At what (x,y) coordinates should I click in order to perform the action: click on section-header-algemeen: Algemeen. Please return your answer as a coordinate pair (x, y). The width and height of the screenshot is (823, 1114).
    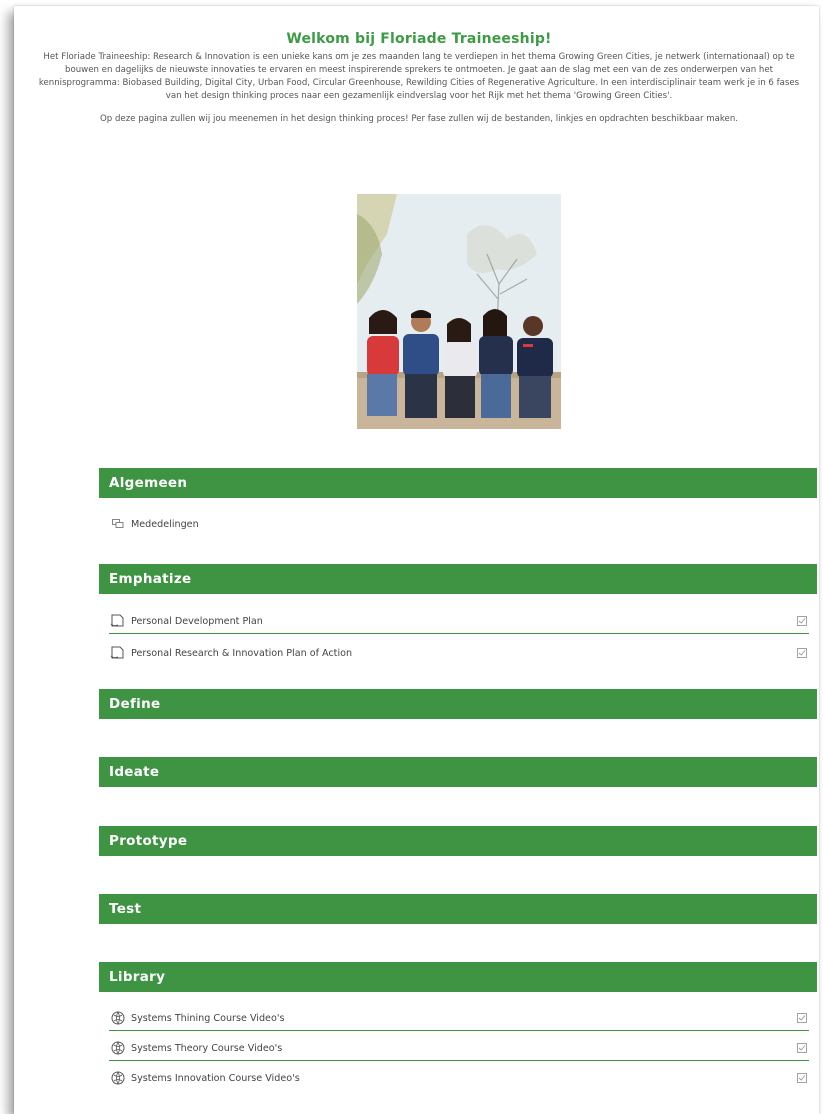
    Looking at the image, I should click on (458, 483).